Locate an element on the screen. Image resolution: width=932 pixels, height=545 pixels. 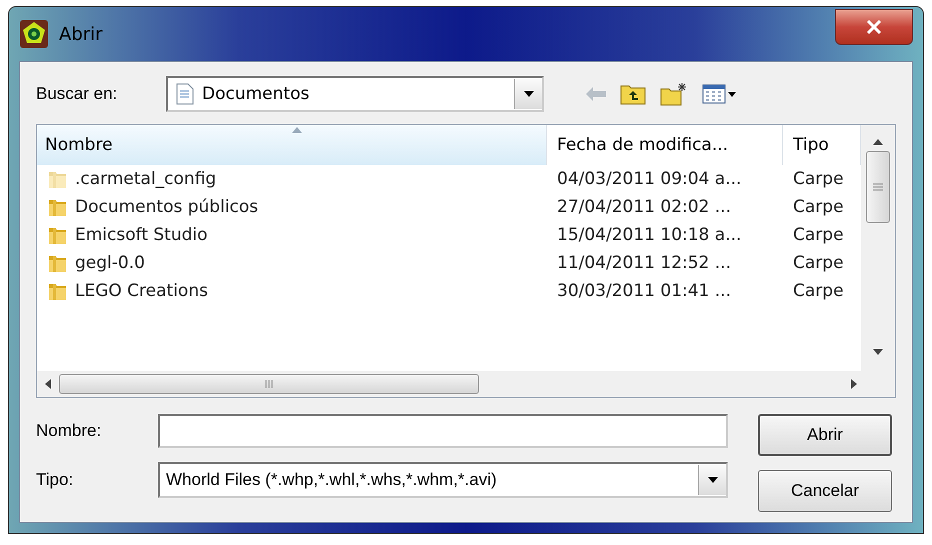
close-icon is located at coordinates (874, 27).